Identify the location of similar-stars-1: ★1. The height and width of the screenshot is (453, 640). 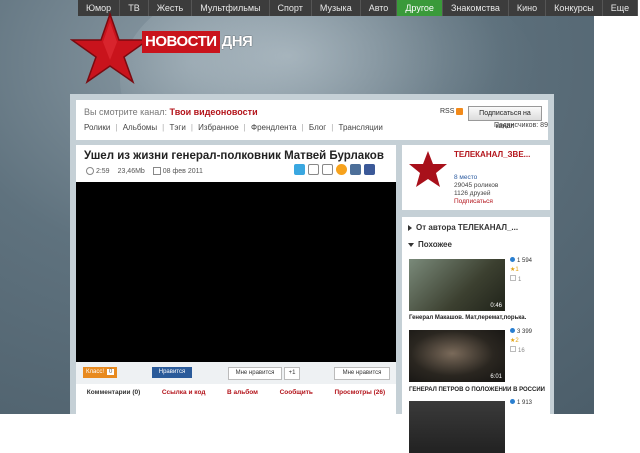
(514, 270).